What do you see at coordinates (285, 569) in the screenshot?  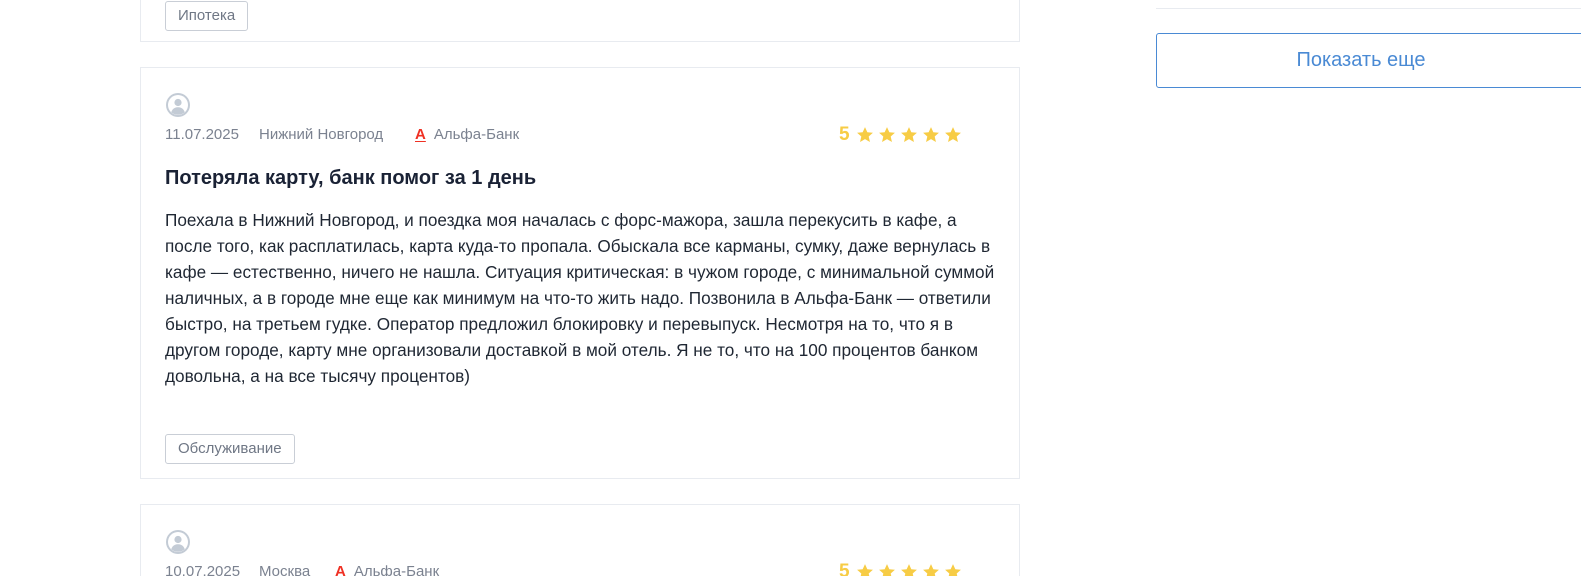 I see `review-city: Москва` at bounding box center [285, 569].